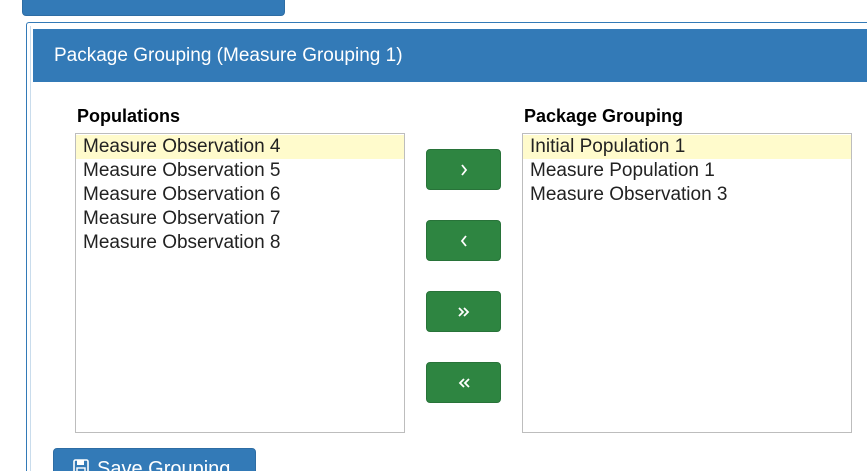 The width and height of the screenshot is (867, 471). I want to click on chevron-left-icon, so click(463, 240).